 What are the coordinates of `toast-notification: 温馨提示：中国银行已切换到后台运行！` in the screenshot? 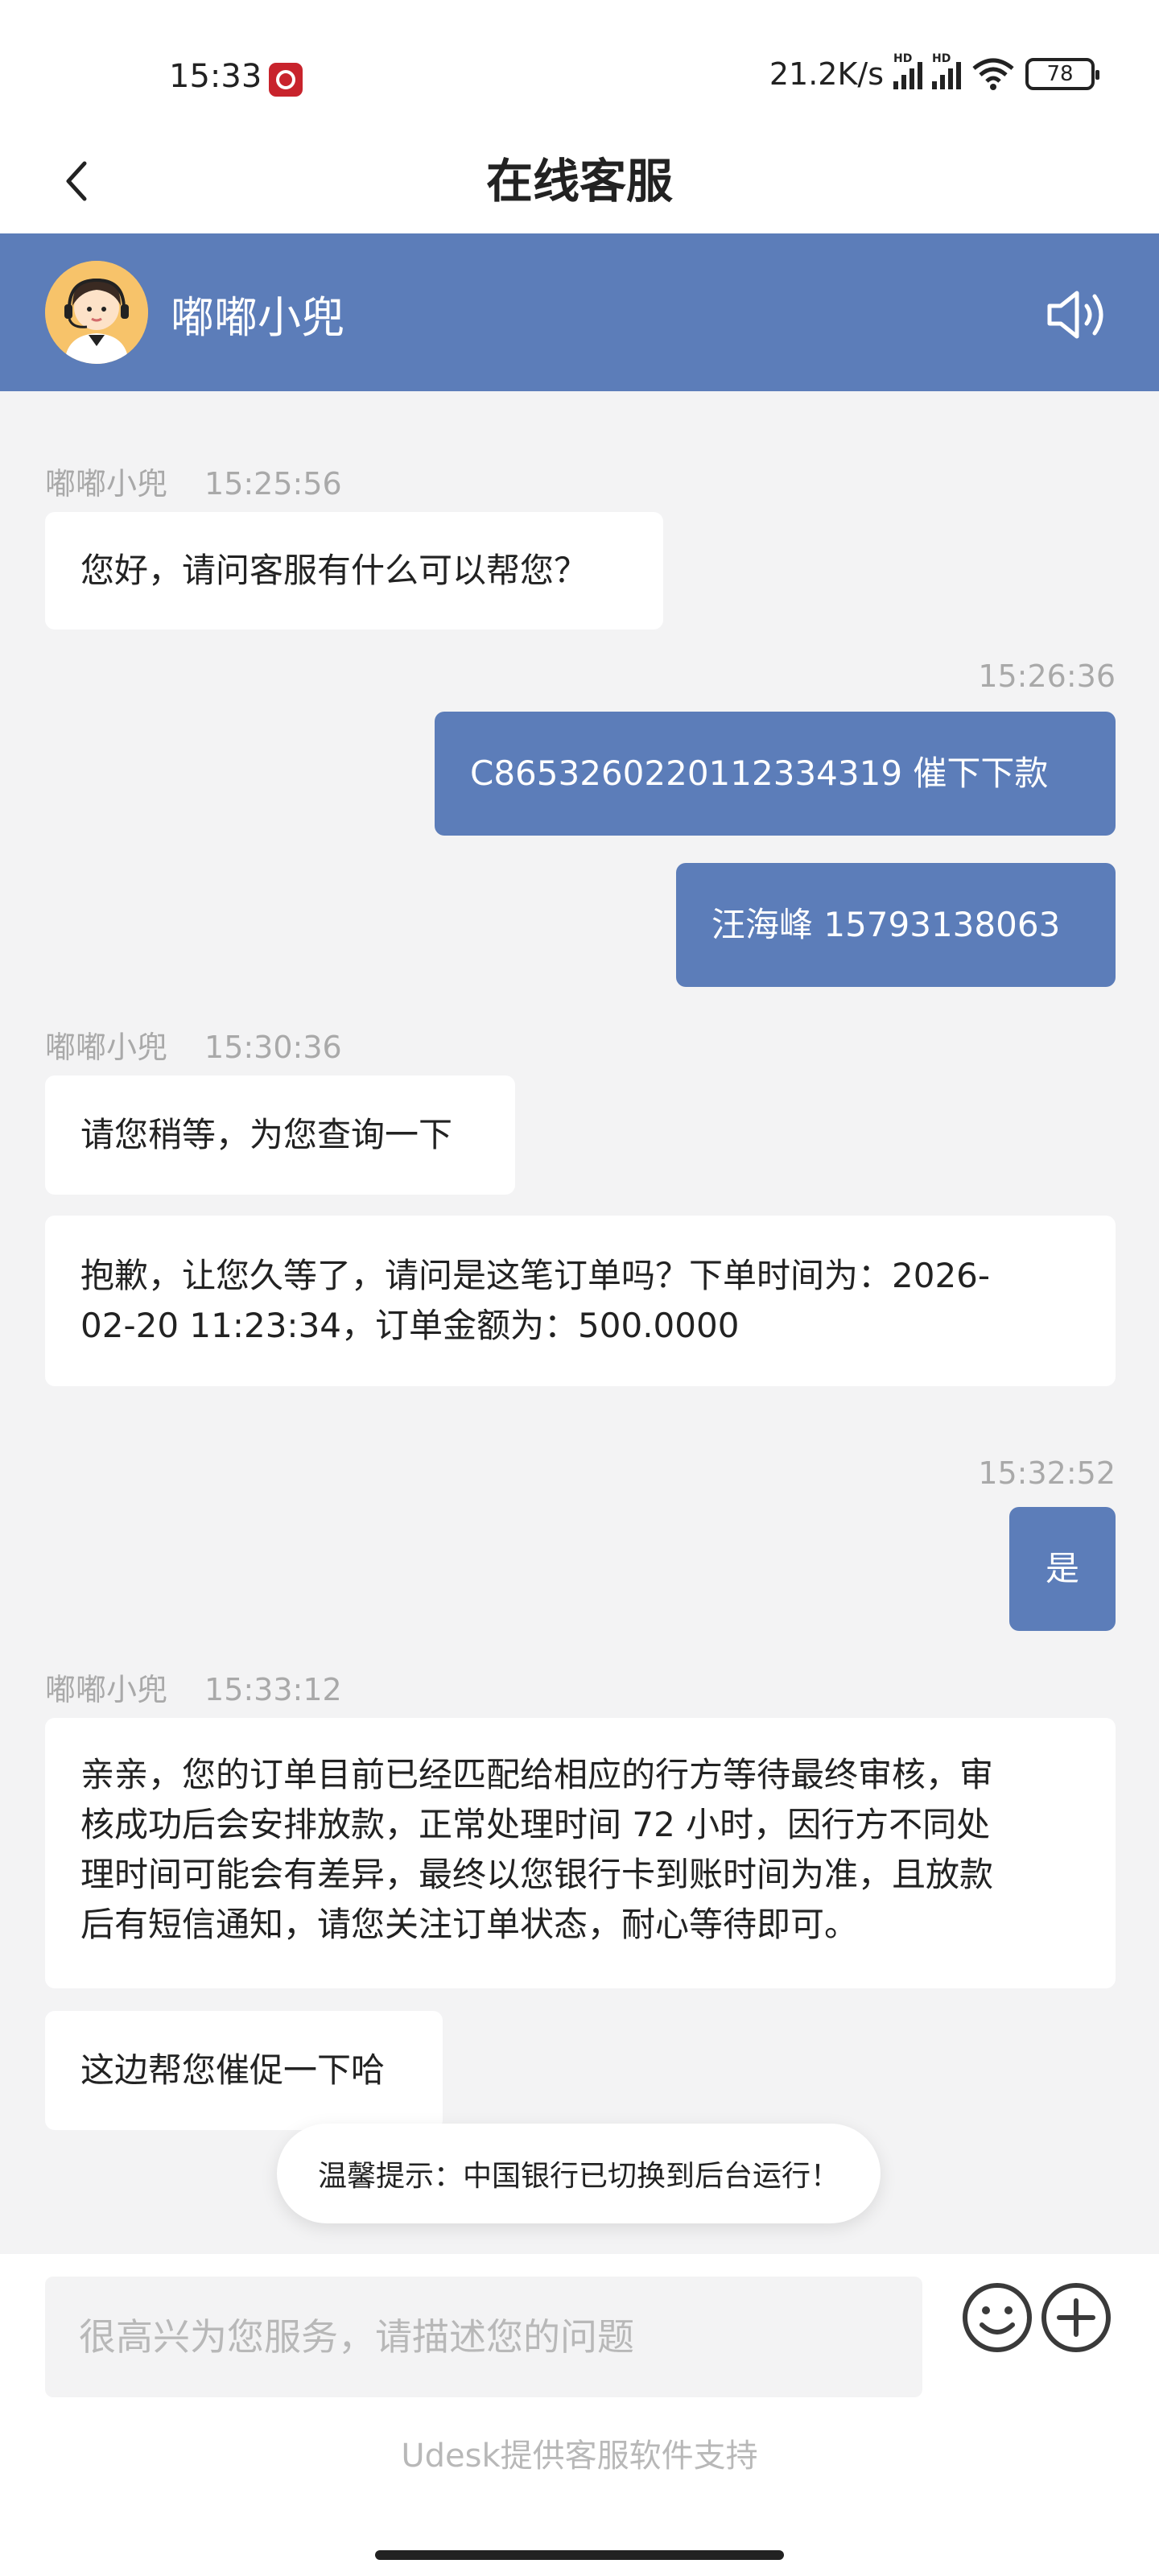 It's located at (579, 2173).